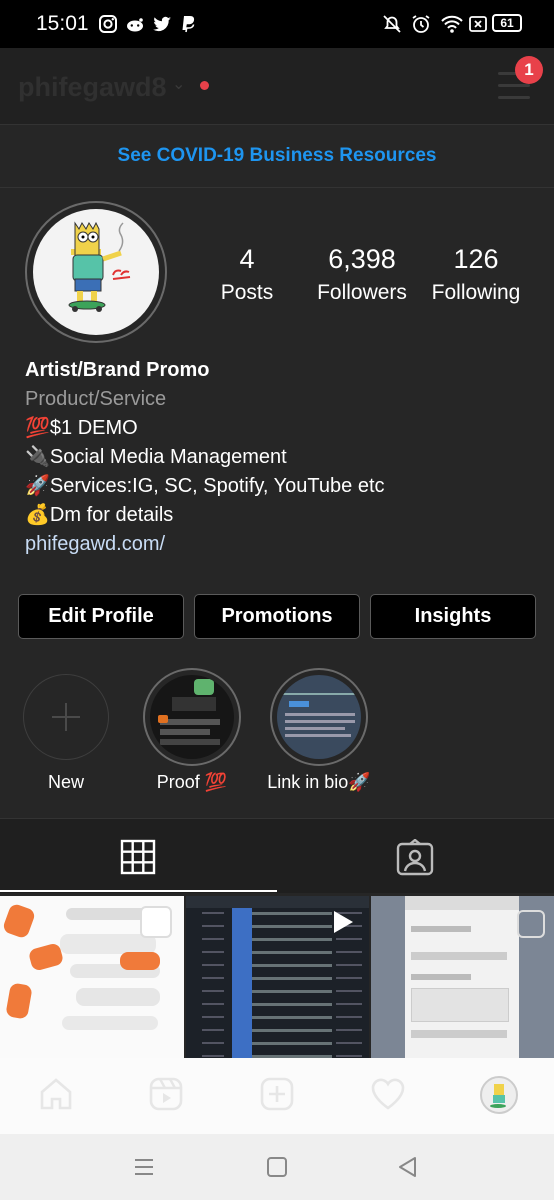 The image size is (554, 1200). I want to click on highlight-label-proof: Proof 💯, so click(192, 782).